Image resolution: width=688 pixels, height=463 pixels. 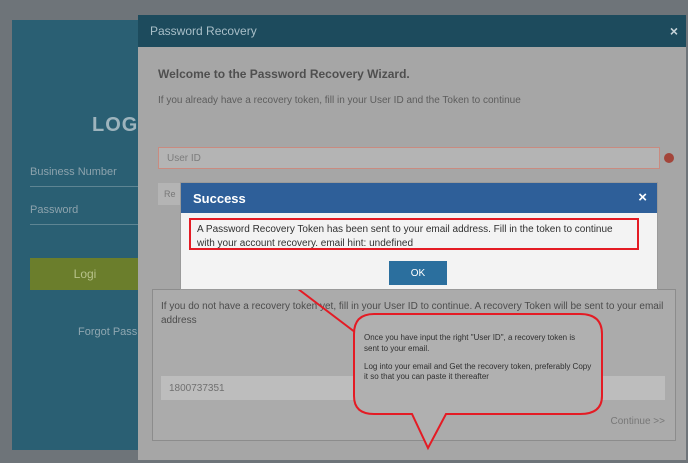 I want to click on welcome-heading: Welcome to the Password Recovery Wizard., so click(x=284, y=74).